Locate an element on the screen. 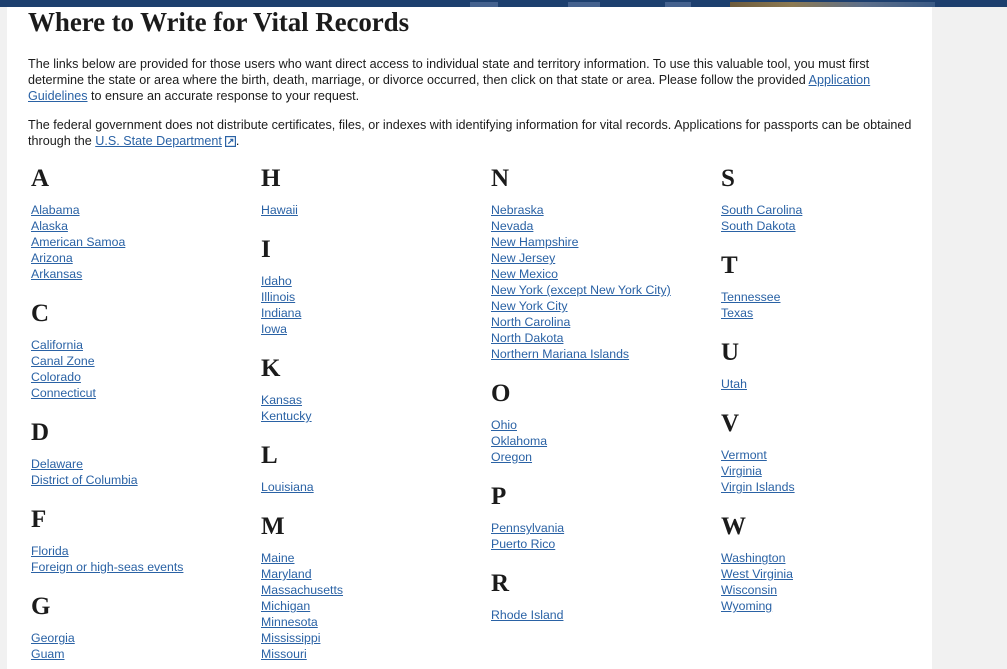 This screenshot has height=669, width=1007. state-link-georgia: Georgia is located at coordinates (53, 638).